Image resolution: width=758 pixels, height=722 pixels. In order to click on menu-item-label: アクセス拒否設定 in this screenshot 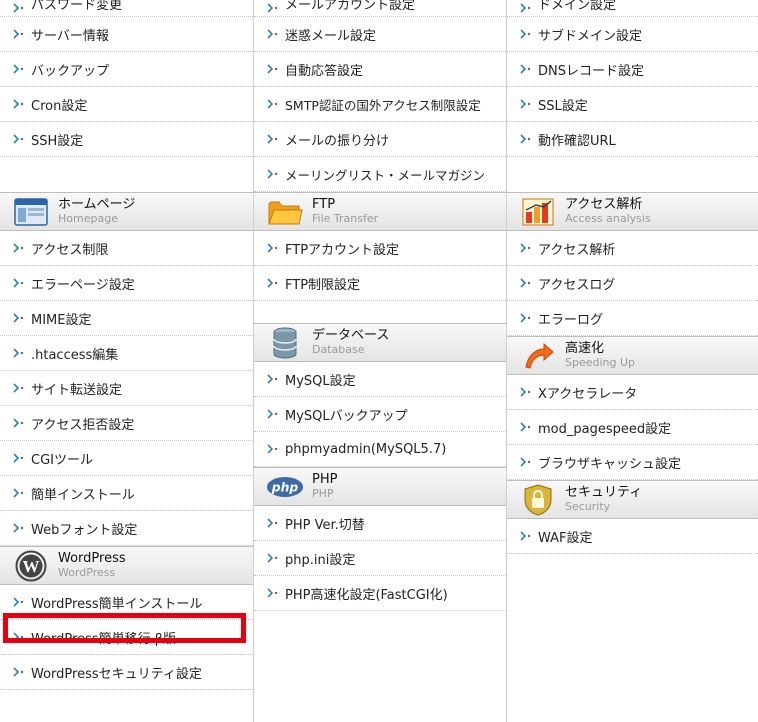, I will do `click(83, 425)`.